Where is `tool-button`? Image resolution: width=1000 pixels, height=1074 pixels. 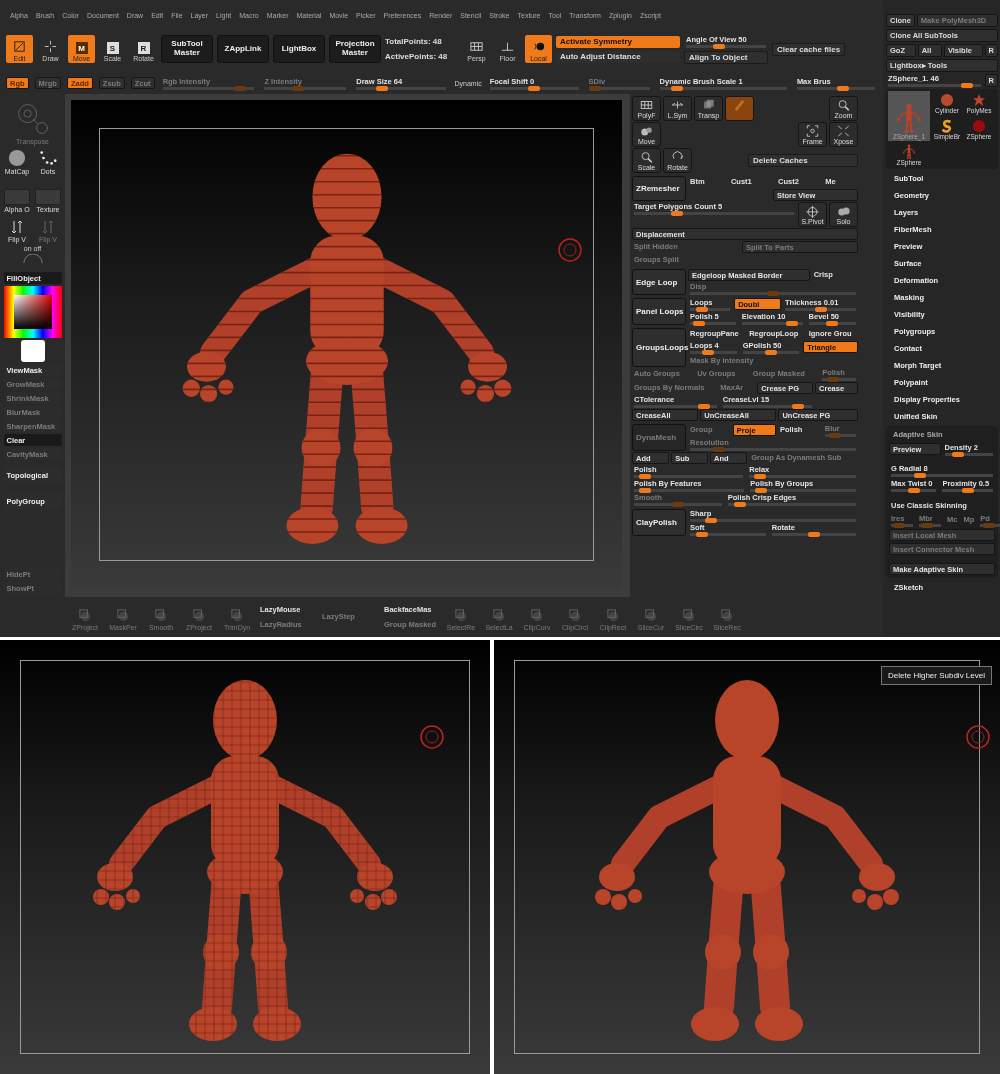 tool-button is located at coordinates (739, 108).